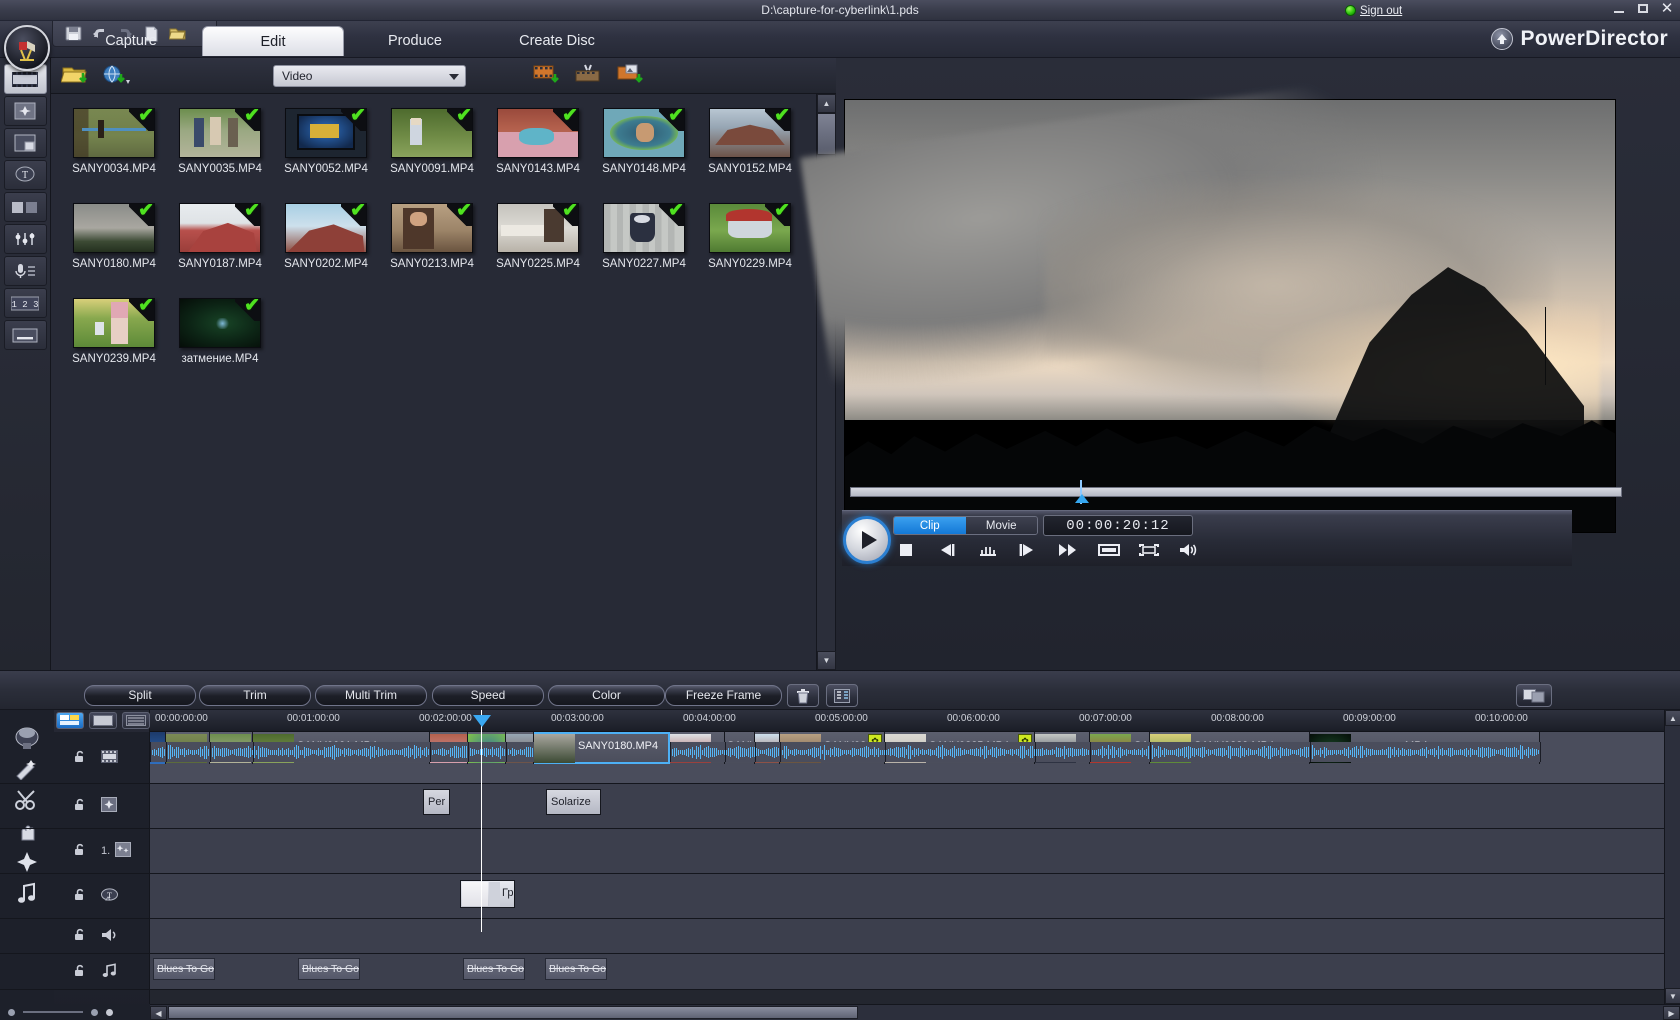  Describe the element at coordinates (644, 141) in the screenshot. I see `media-item: SANY0148.MP4` at that location.